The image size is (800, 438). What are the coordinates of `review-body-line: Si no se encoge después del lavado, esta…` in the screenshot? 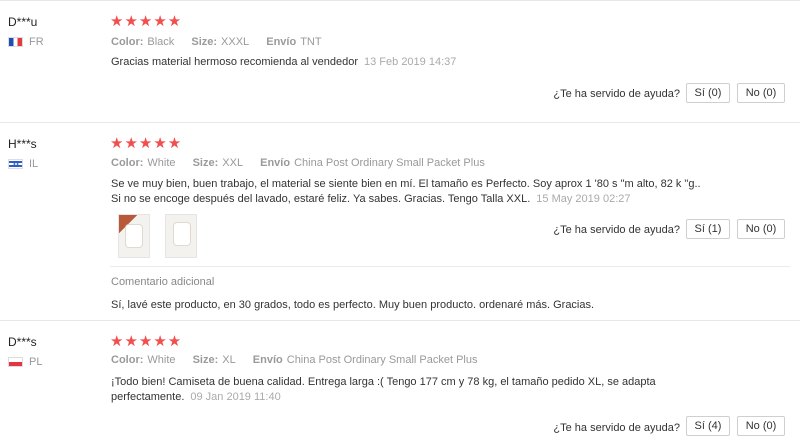 It's located at (321, 199).